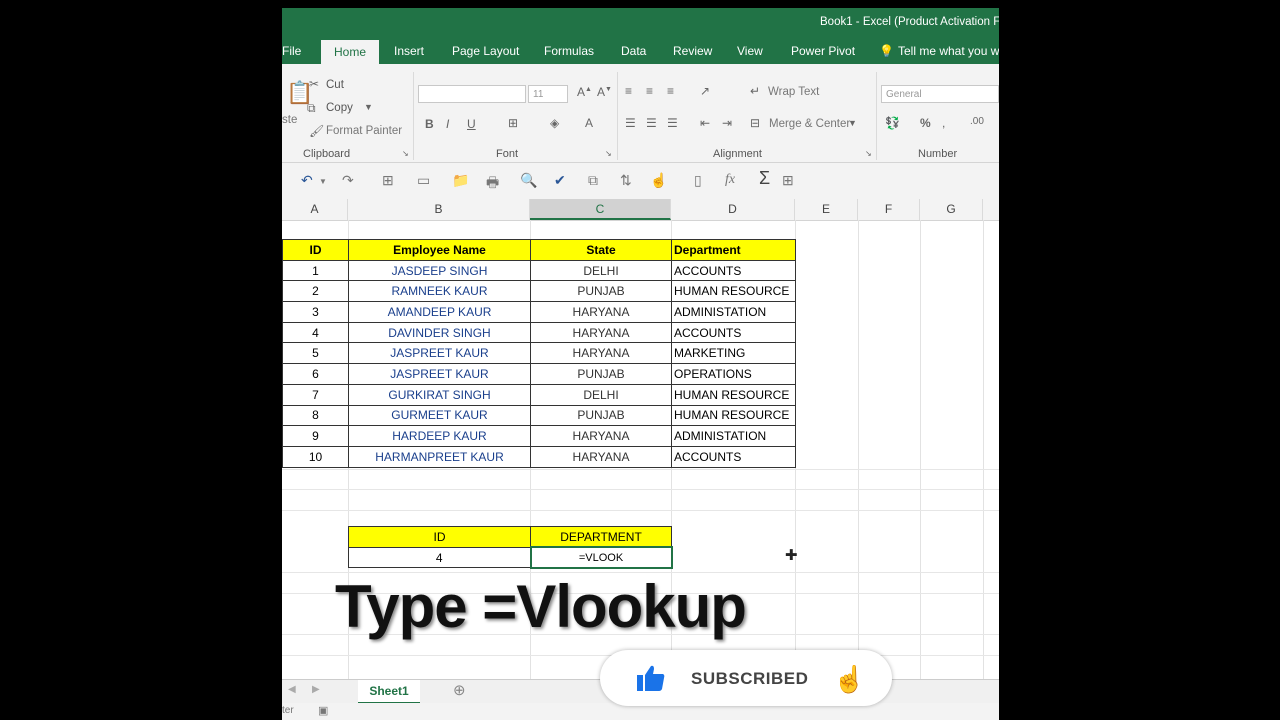  What do you see at coordinates (651, 123) in the screenshot?
I see `align-center-icon: ☰` at bounding box center [651, 123].